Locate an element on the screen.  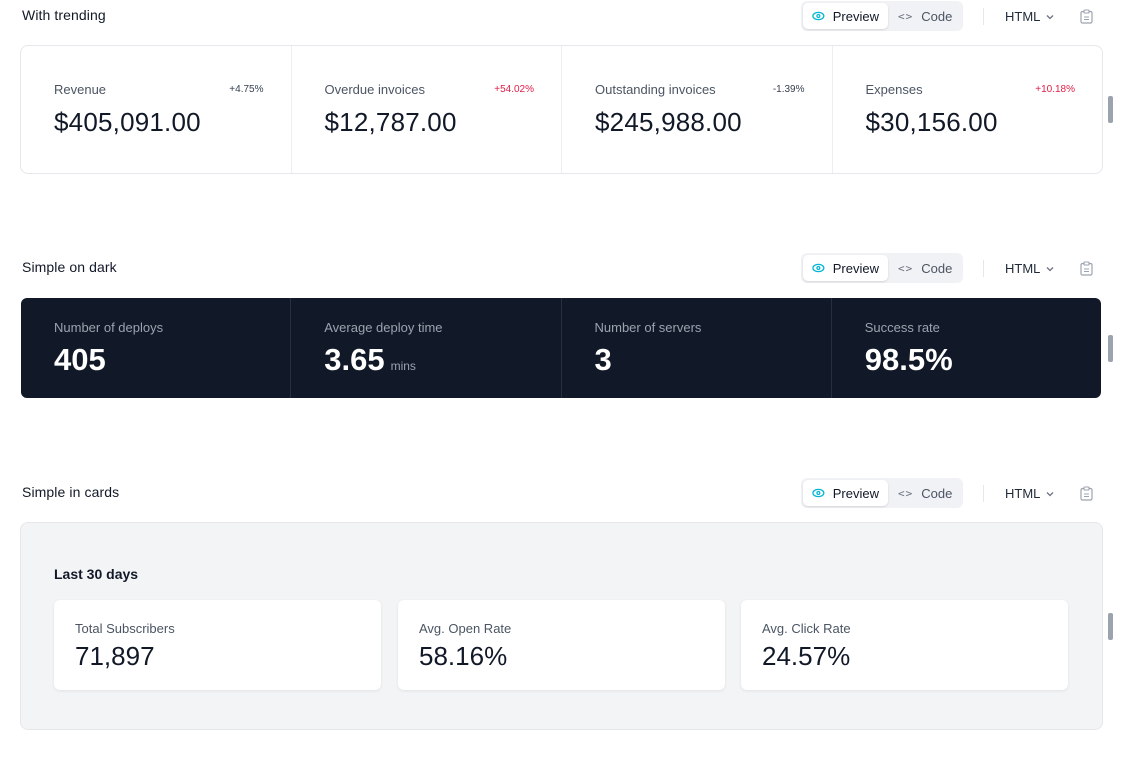
section-title: With trending is located at coordinates (64, 15).